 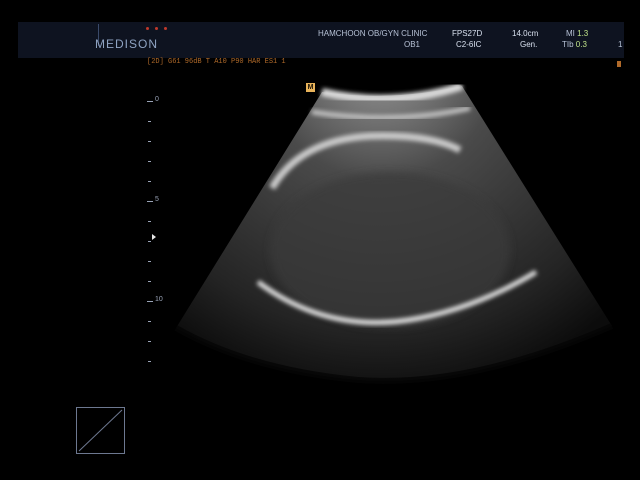 I want to click on scale-label-5: 5, so click(x=157, y=199).